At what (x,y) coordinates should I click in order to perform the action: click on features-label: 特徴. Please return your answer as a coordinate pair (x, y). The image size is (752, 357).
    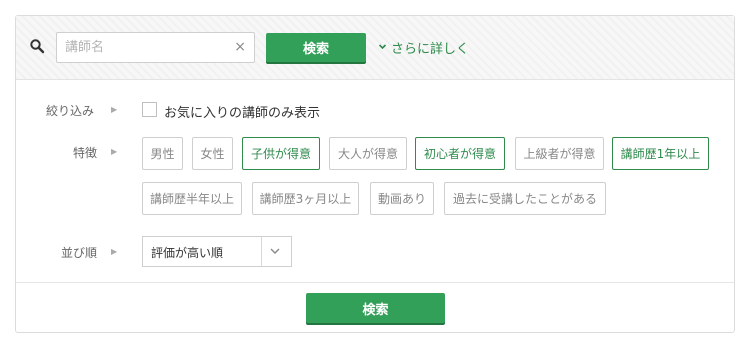
    Looking at the image, I should click on (85, 153).